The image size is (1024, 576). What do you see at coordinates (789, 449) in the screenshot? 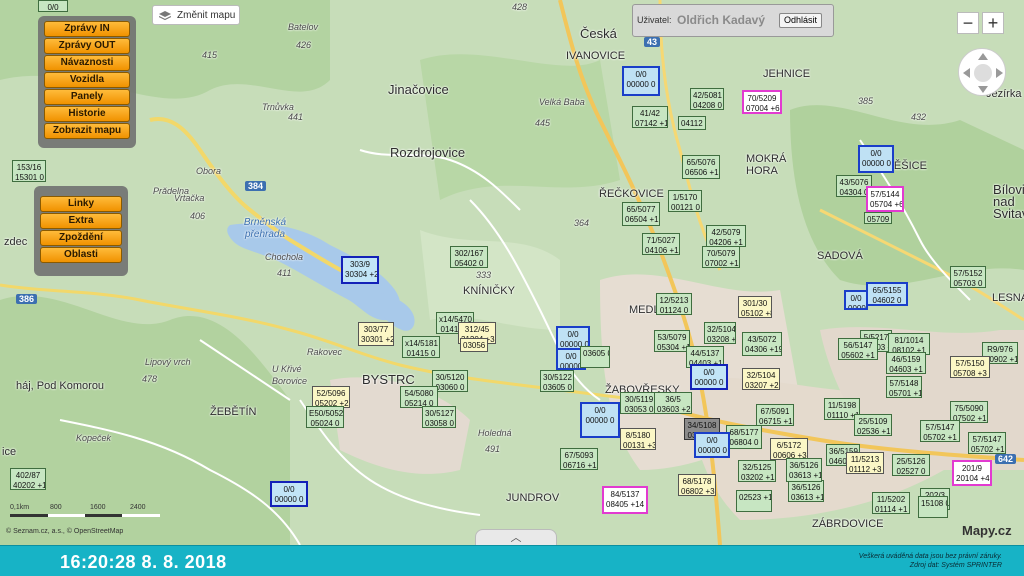
I see `vehicle-marker: 6/5172 00606 +3` at bounding box center [789, 449].